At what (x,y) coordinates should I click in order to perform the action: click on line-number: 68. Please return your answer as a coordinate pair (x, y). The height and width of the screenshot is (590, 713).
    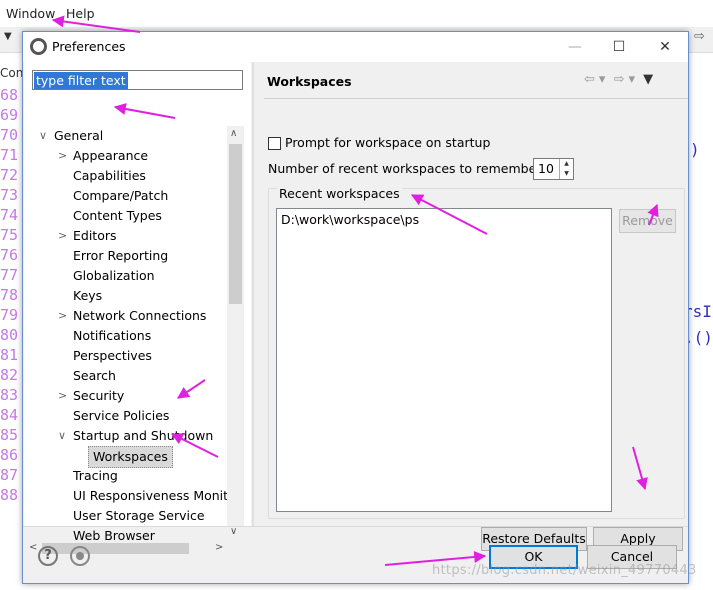
    Looking at the image, I should click on (9, 95).